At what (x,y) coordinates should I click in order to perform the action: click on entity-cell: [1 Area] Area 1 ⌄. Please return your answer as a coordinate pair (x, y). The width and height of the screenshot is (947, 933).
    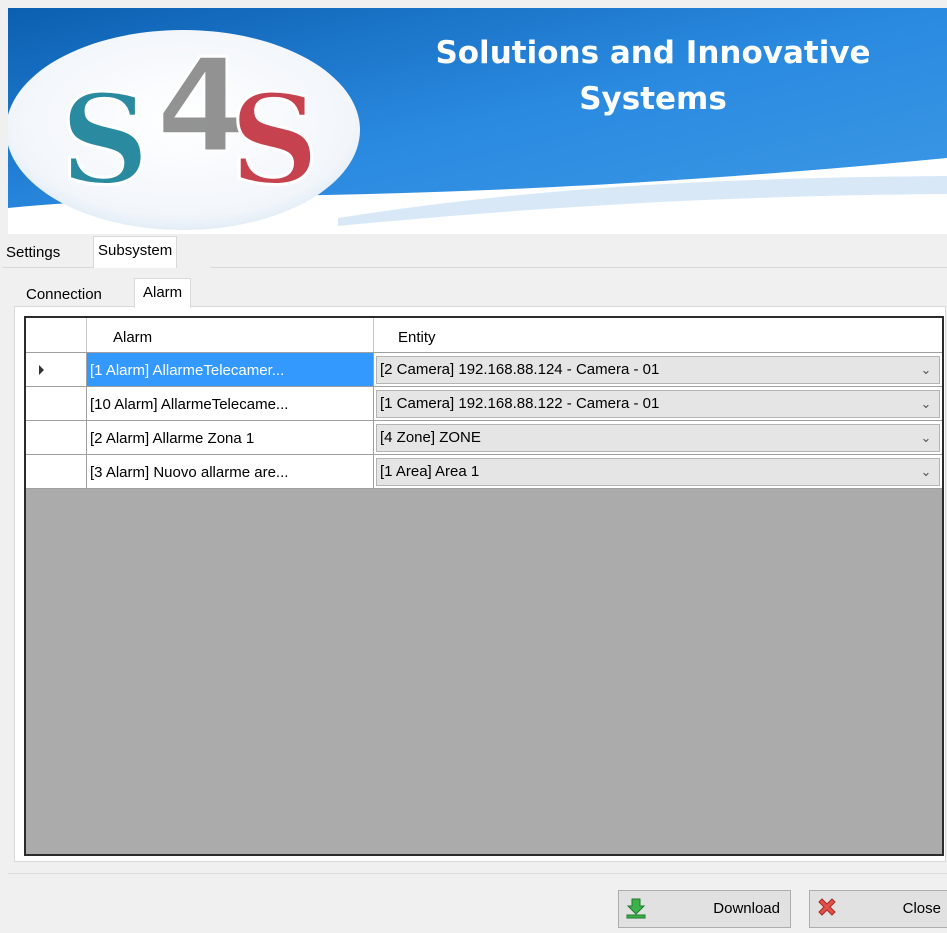
    Looking at the image, I should click on (658, 472).